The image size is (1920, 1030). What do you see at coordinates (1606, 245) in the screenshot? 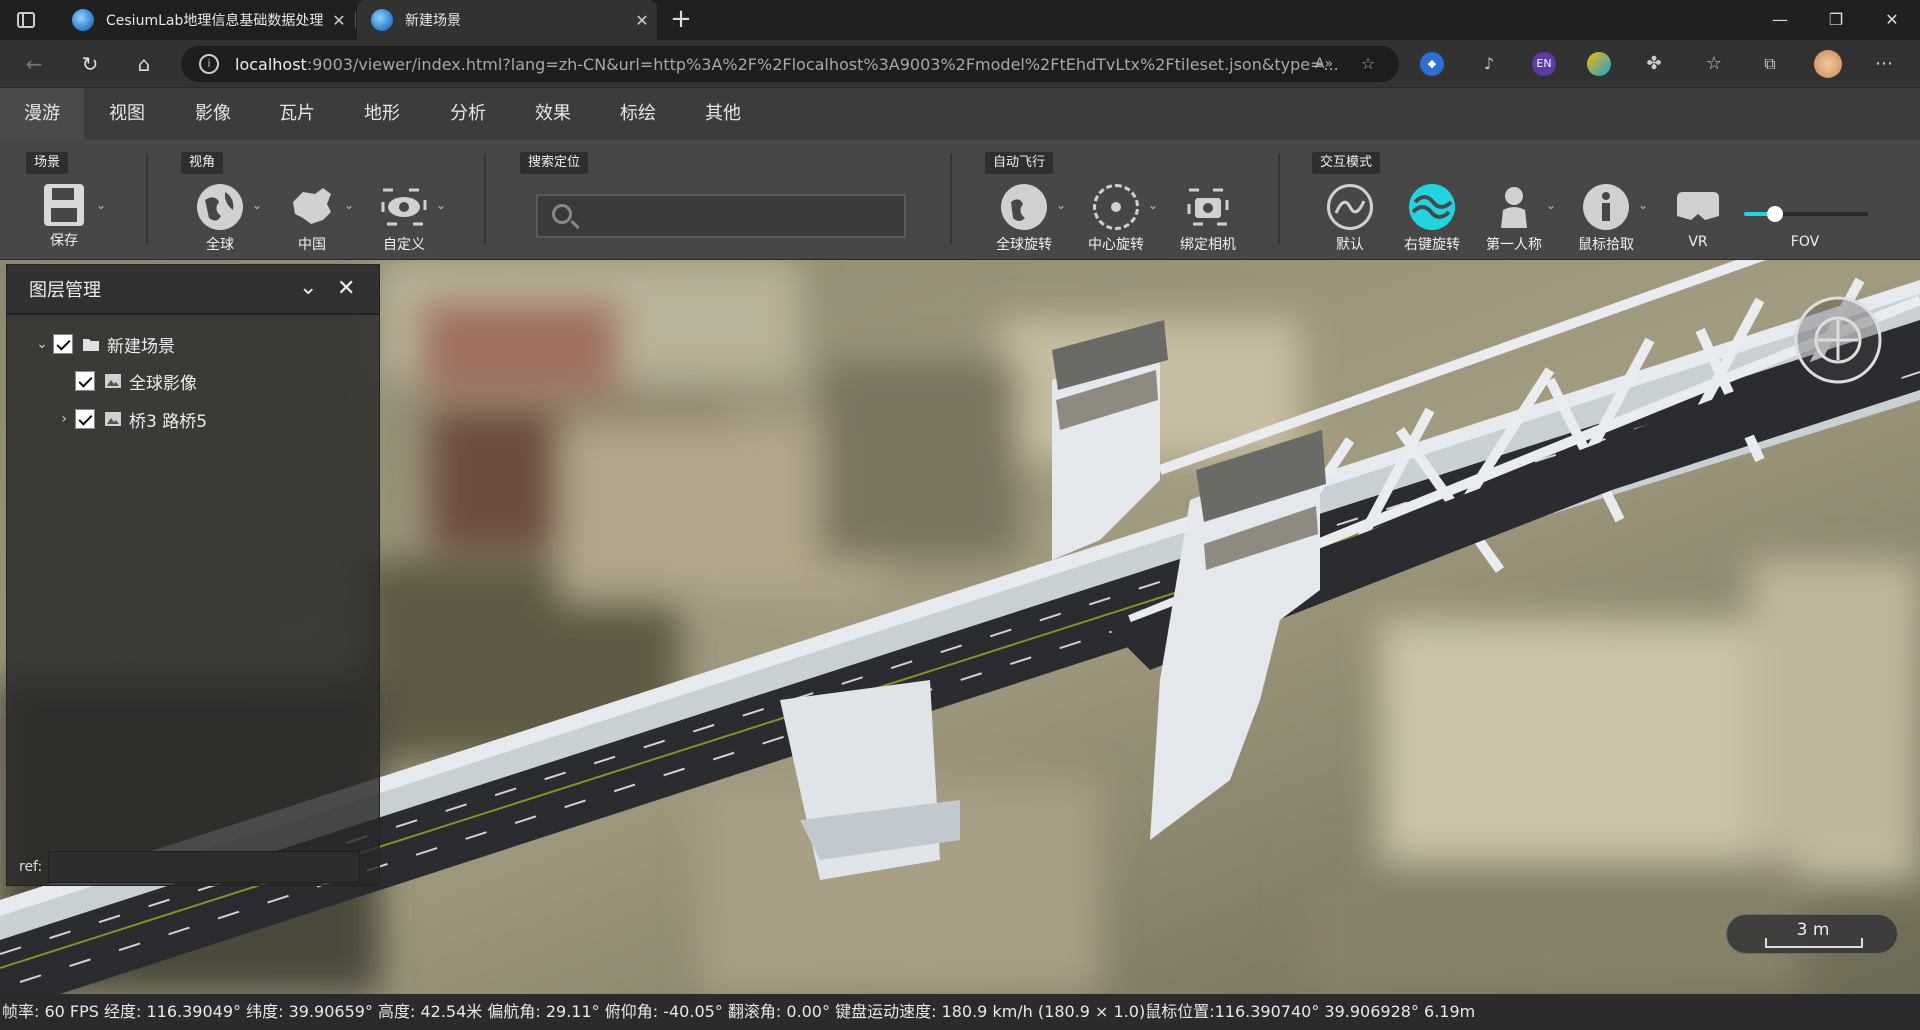
I see `mouse-pick-label: 鼠标拾取` at bounding box center [1606, 245].